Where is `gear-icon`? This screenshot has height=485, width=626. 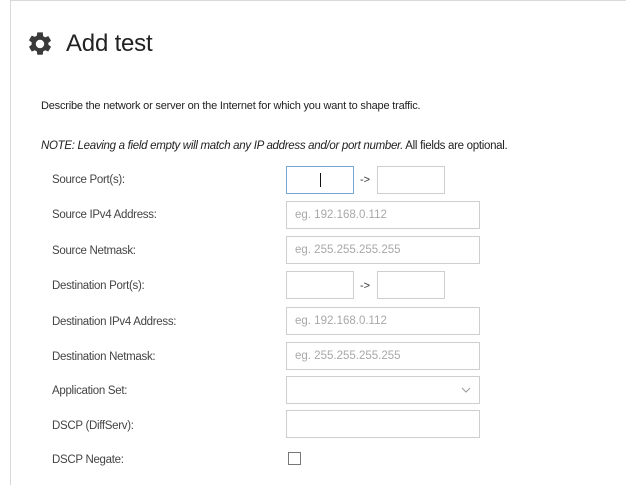 gear-icon is located at coordinates (40, 44).